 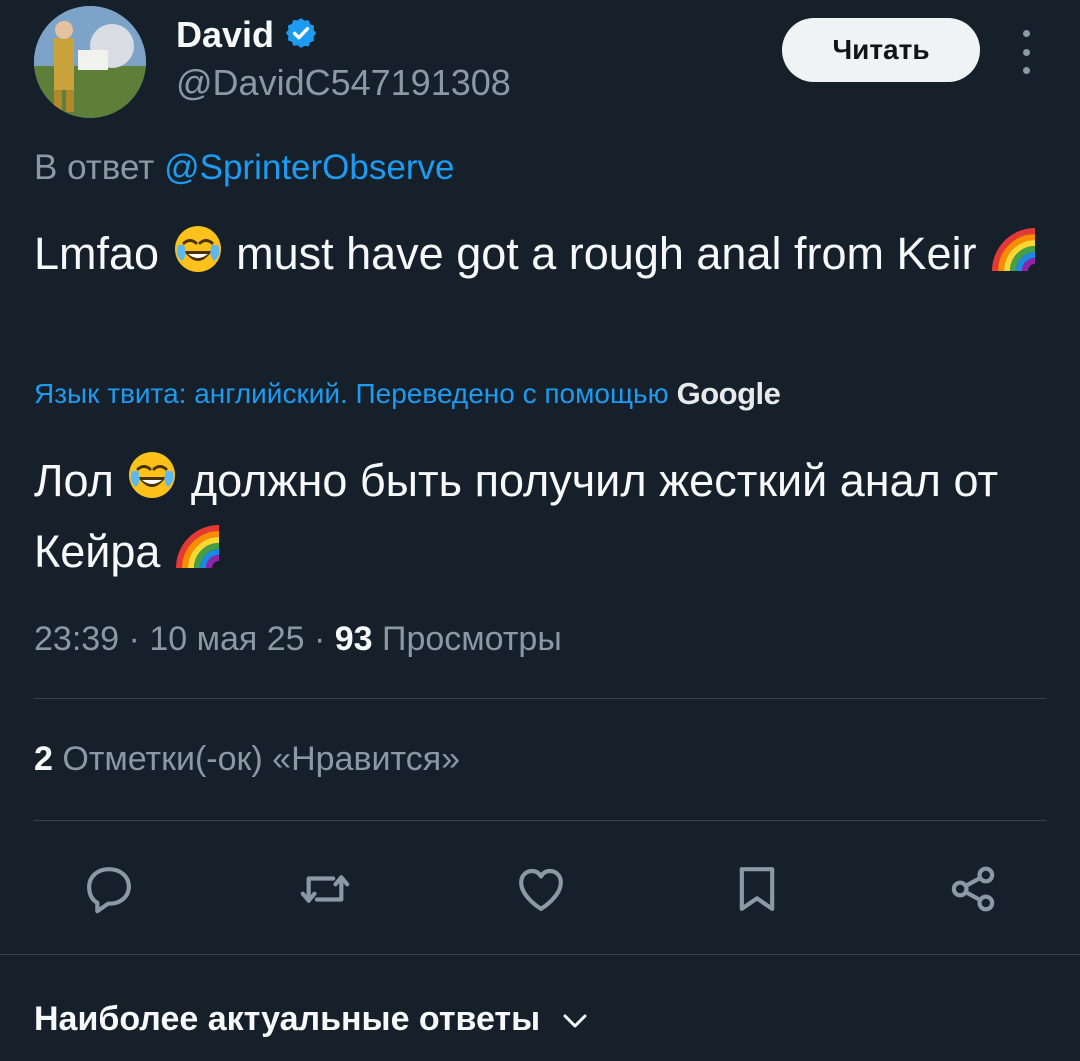 I want to click on more-vertical-icon, so click(x=1026, y=52).